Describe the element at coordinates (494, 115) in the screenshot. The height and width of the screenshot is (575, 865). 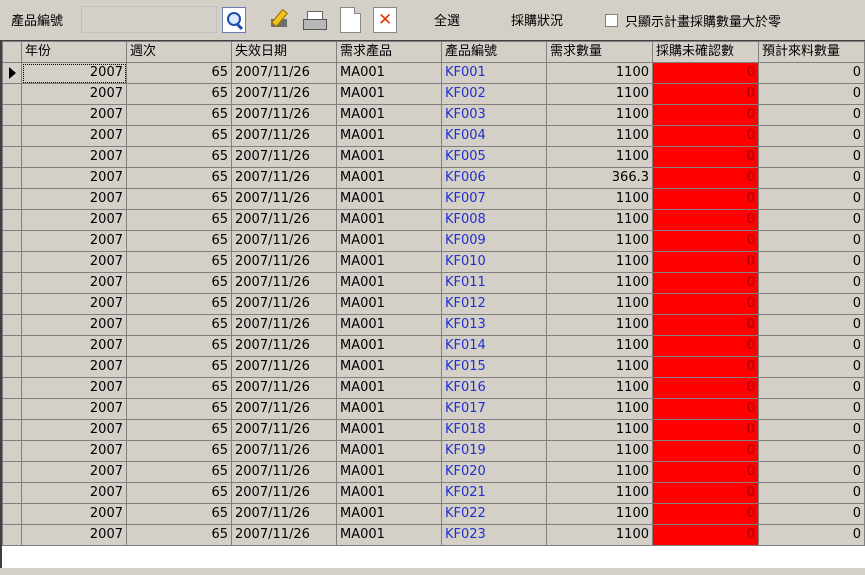
I see `cell-product-number: KF003` at that location.